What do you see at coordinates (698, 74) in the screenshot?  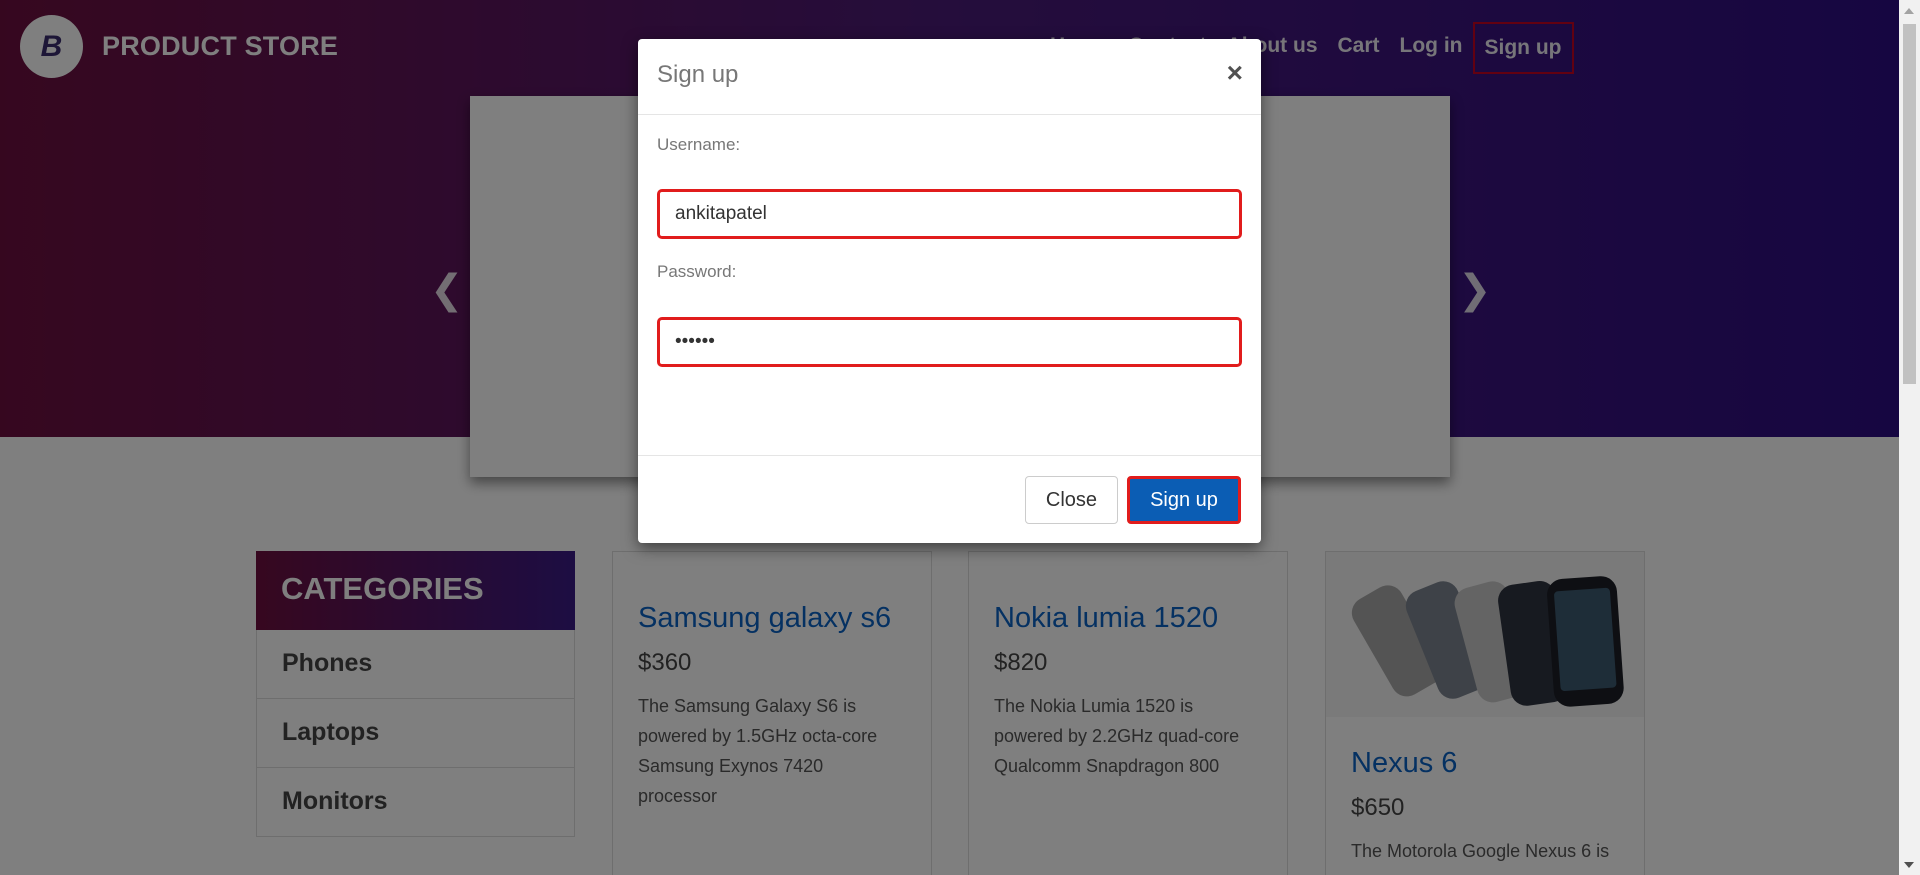 I see `modal-title: Sign up` at bounding box center [698, 74].